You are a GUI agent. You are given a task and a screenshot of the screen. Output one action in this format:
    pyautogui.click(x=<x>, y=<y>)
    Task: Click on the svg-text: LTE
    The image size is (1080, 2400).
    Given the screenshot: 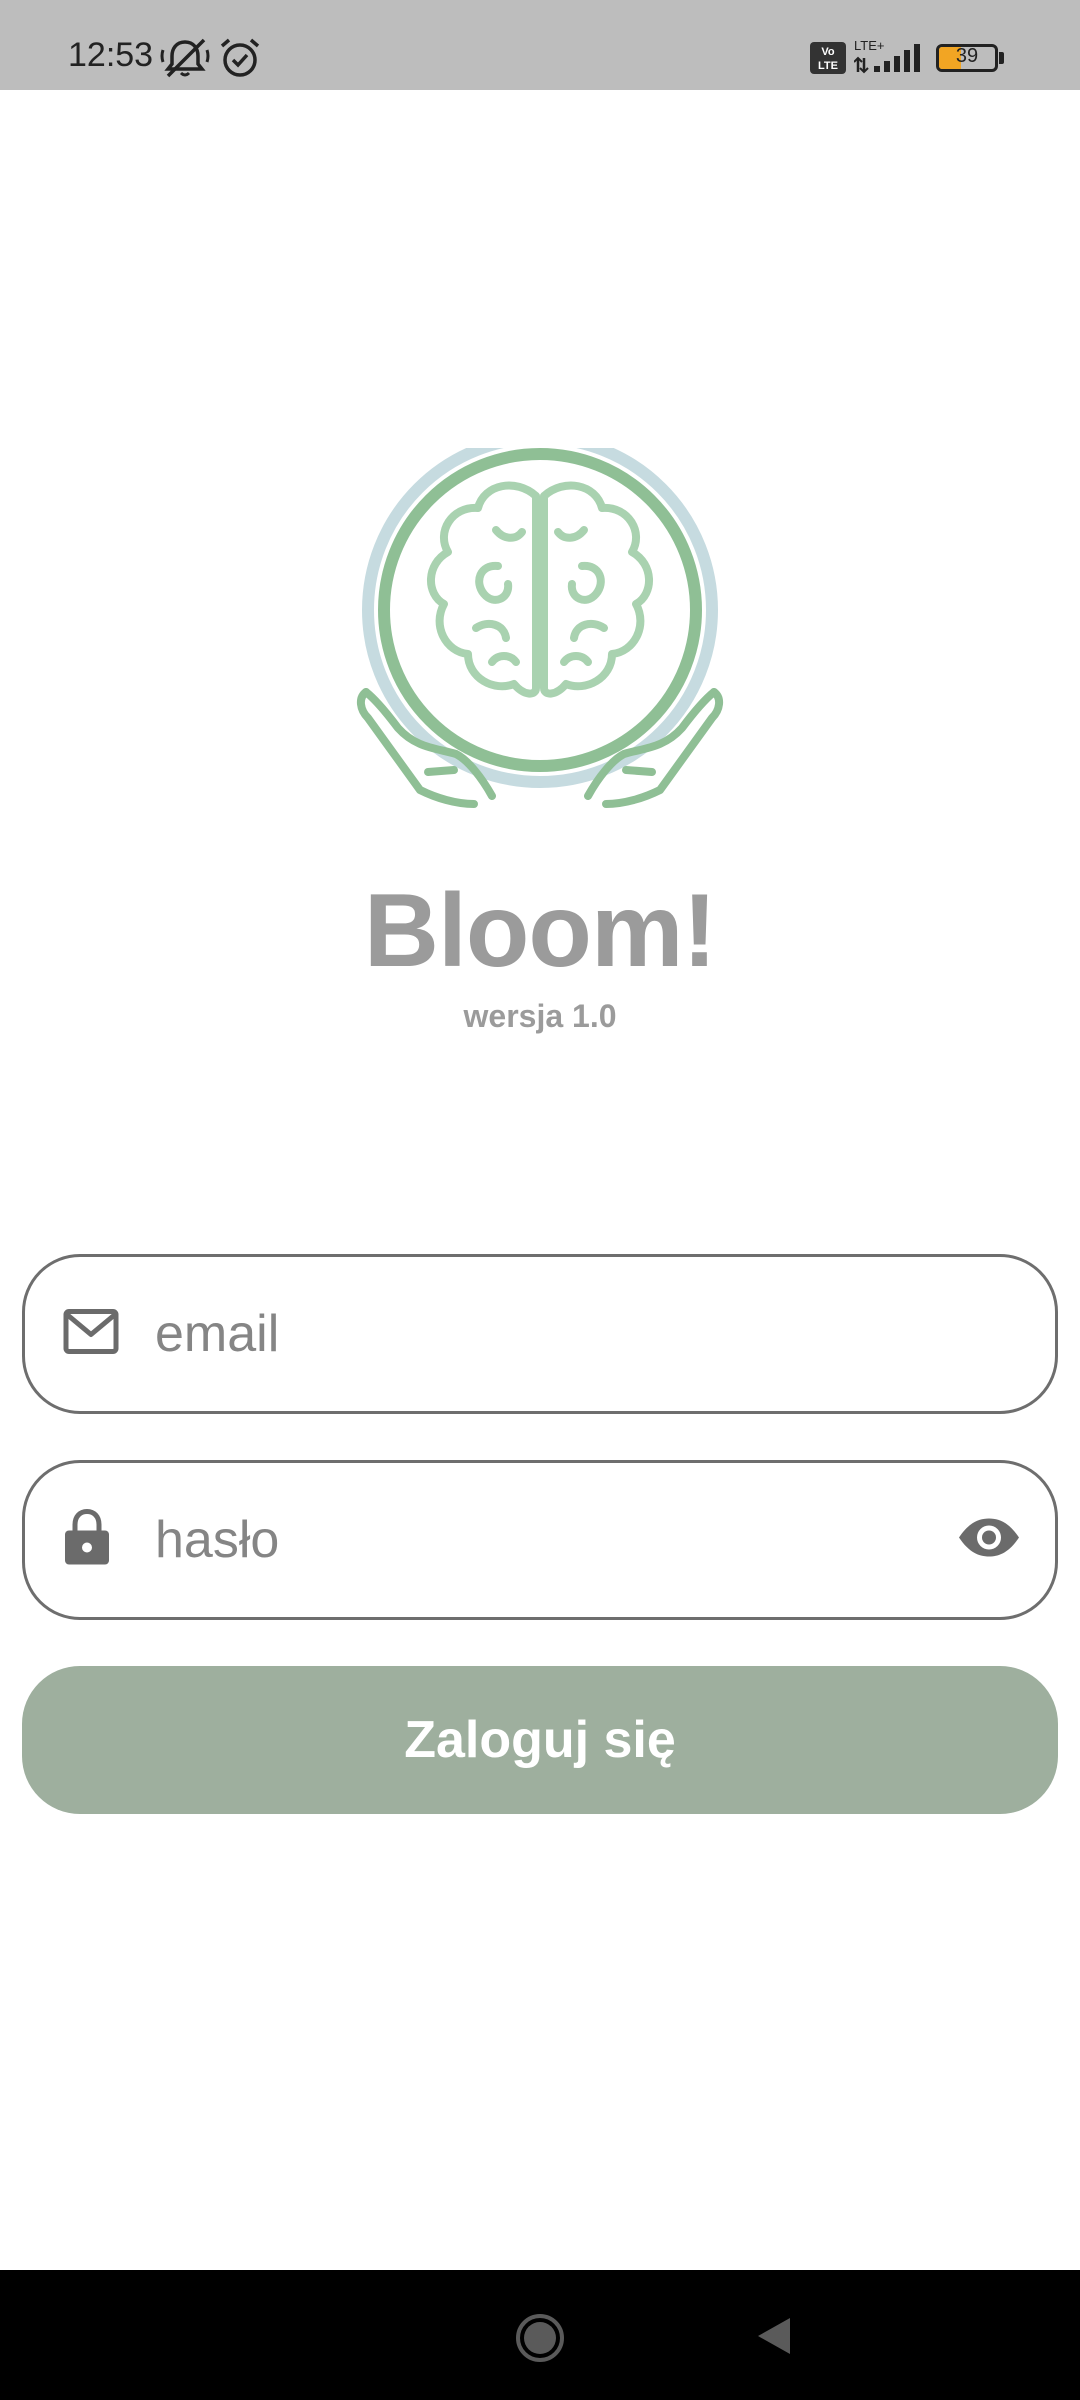 What is the action you would take?
    pyautogui.click(x=828, y=66)
    